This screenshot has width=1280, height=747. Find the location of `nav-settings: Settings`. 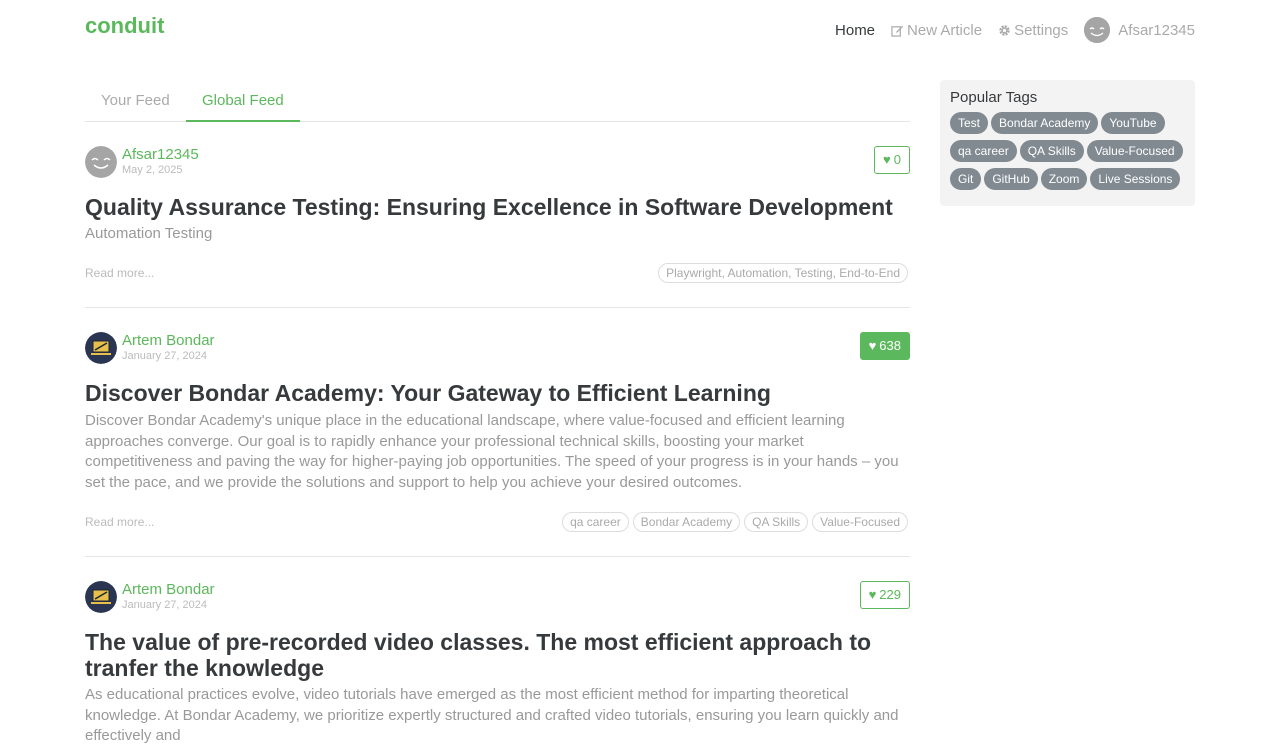

nav-settings: Settings is located at coordinates (1033, 30).